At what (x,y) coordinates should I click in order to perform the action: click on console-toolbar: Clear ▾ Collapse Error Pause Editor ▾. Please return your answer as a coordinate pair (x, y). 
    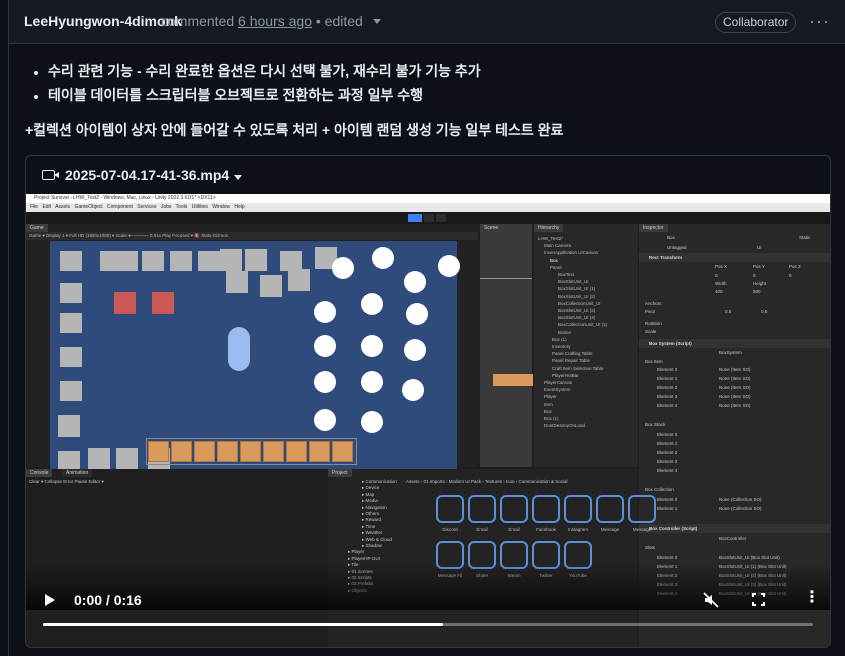
    Looking at the image, I should click on (66, 481).